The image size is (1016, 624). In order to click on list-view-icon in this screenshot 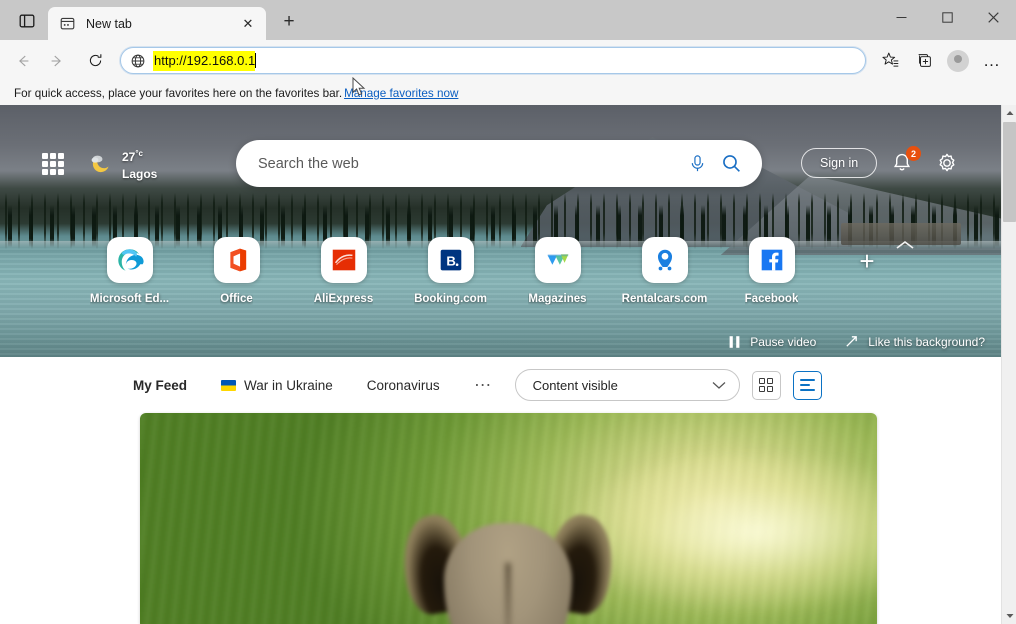, I will do `click(807, 385)`.